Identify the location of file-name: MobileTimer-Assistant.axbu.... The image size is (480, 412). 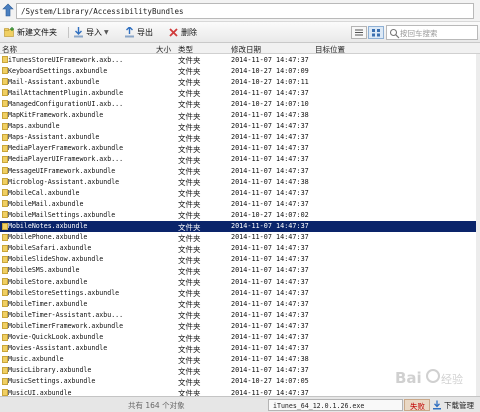
(66, 314).